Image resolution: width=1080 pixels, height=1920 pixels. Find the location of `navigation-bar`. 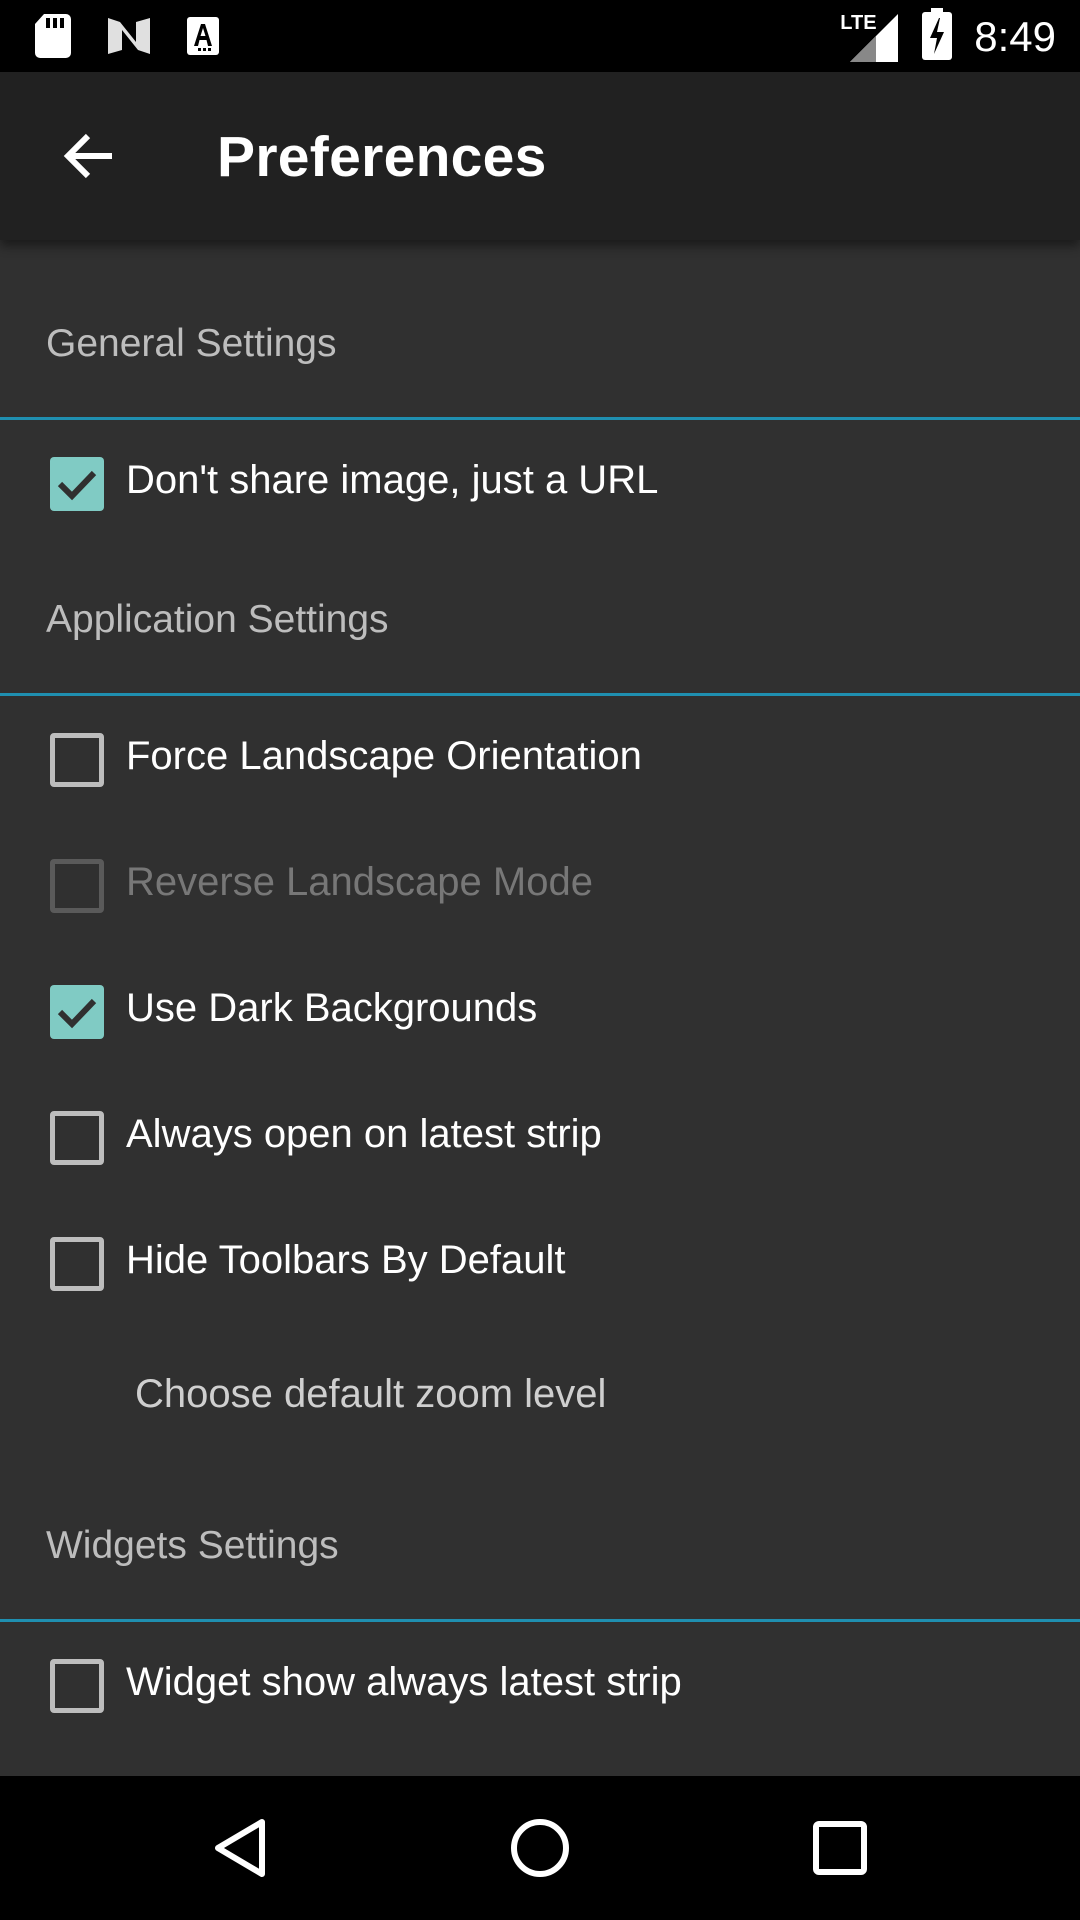

navigation-bar is located at coordinates (540, 1848).